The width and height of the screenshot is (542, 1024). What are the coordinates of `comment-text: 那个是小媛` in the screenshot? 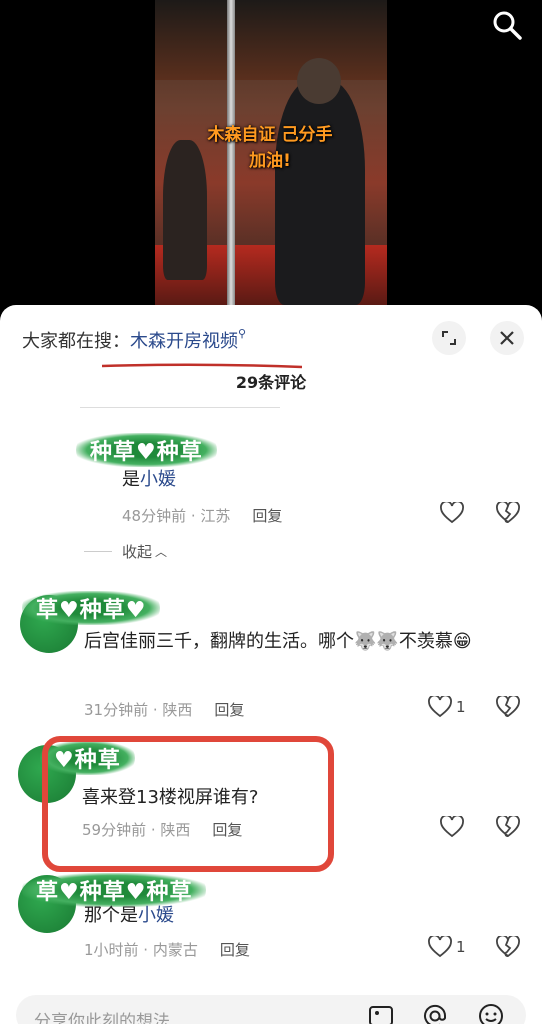 It's located at (129, 916).